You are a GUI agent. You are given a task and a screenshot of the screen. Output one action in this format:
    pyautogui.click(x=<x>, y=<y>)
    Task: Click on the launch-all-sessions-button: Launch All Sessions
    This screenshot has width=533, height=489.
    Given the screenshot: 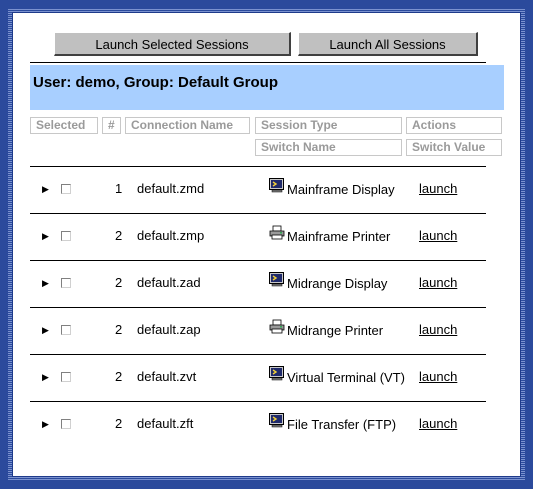 What is the action you would take?
    pyautogui.click(x=388, y=44)
    